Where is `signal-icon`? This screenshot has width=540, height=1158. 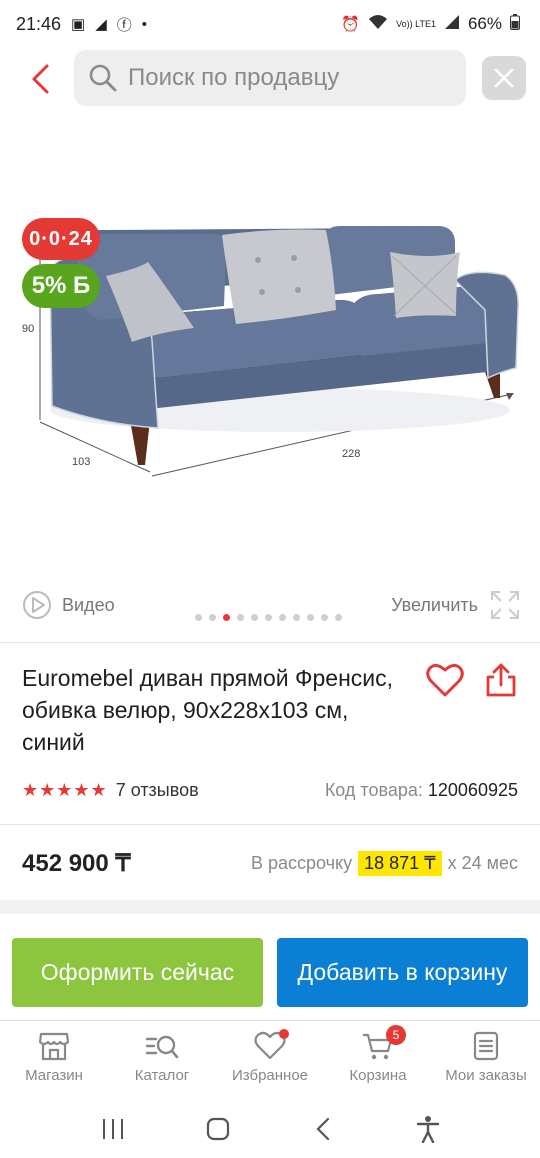 signal-icon is located at coordinates (452, 24).